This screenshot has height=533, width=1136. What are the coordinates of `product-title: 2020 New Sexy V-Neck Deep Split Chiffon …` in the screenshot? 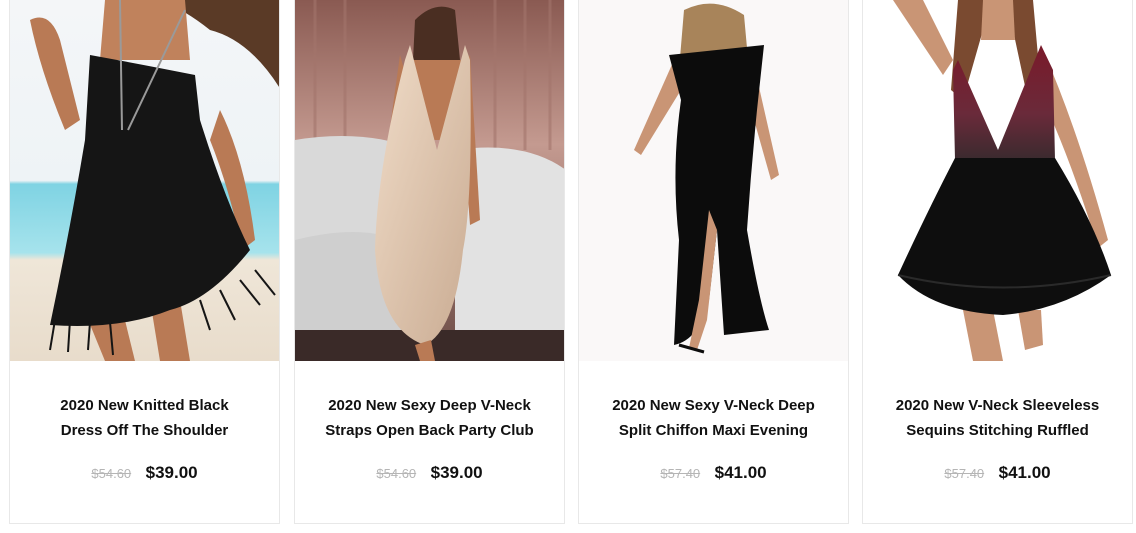 It's located at (713, 418).